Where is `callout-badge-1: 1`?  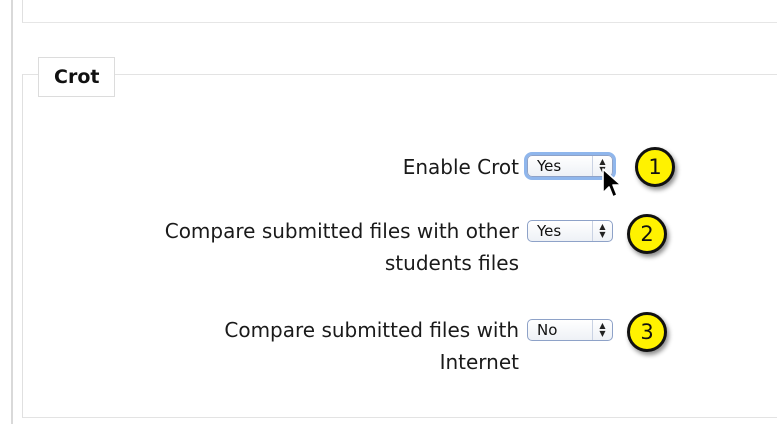
callout-badge-1: 1 is located at coordinates (655, 167).